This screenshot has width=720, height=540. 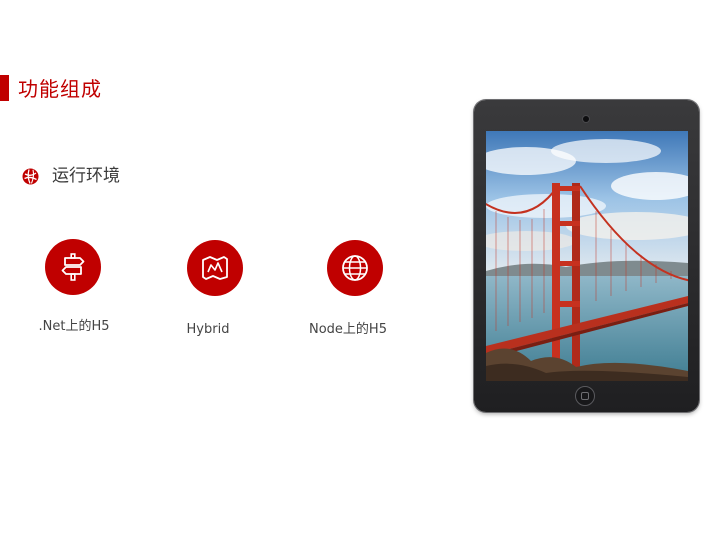 I want to click on feature-hybrid-badge, so click(x=215, y=268).